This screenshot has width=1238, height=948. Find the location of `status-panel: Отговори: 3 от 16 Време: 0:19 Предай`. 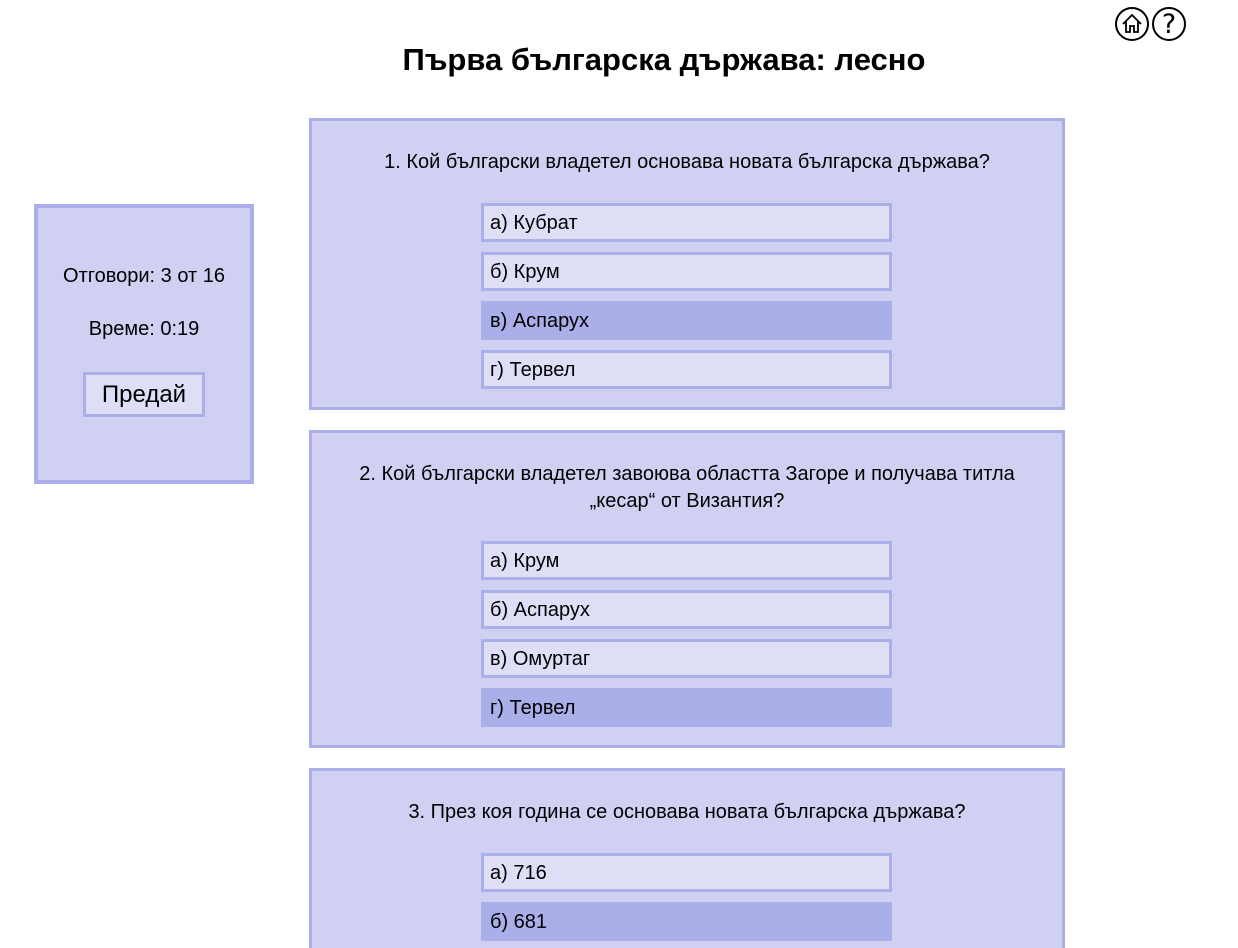

status-panel: Отговори: 3 от 16 Време: 0:19 Предай is located at coordinates (144, 344).